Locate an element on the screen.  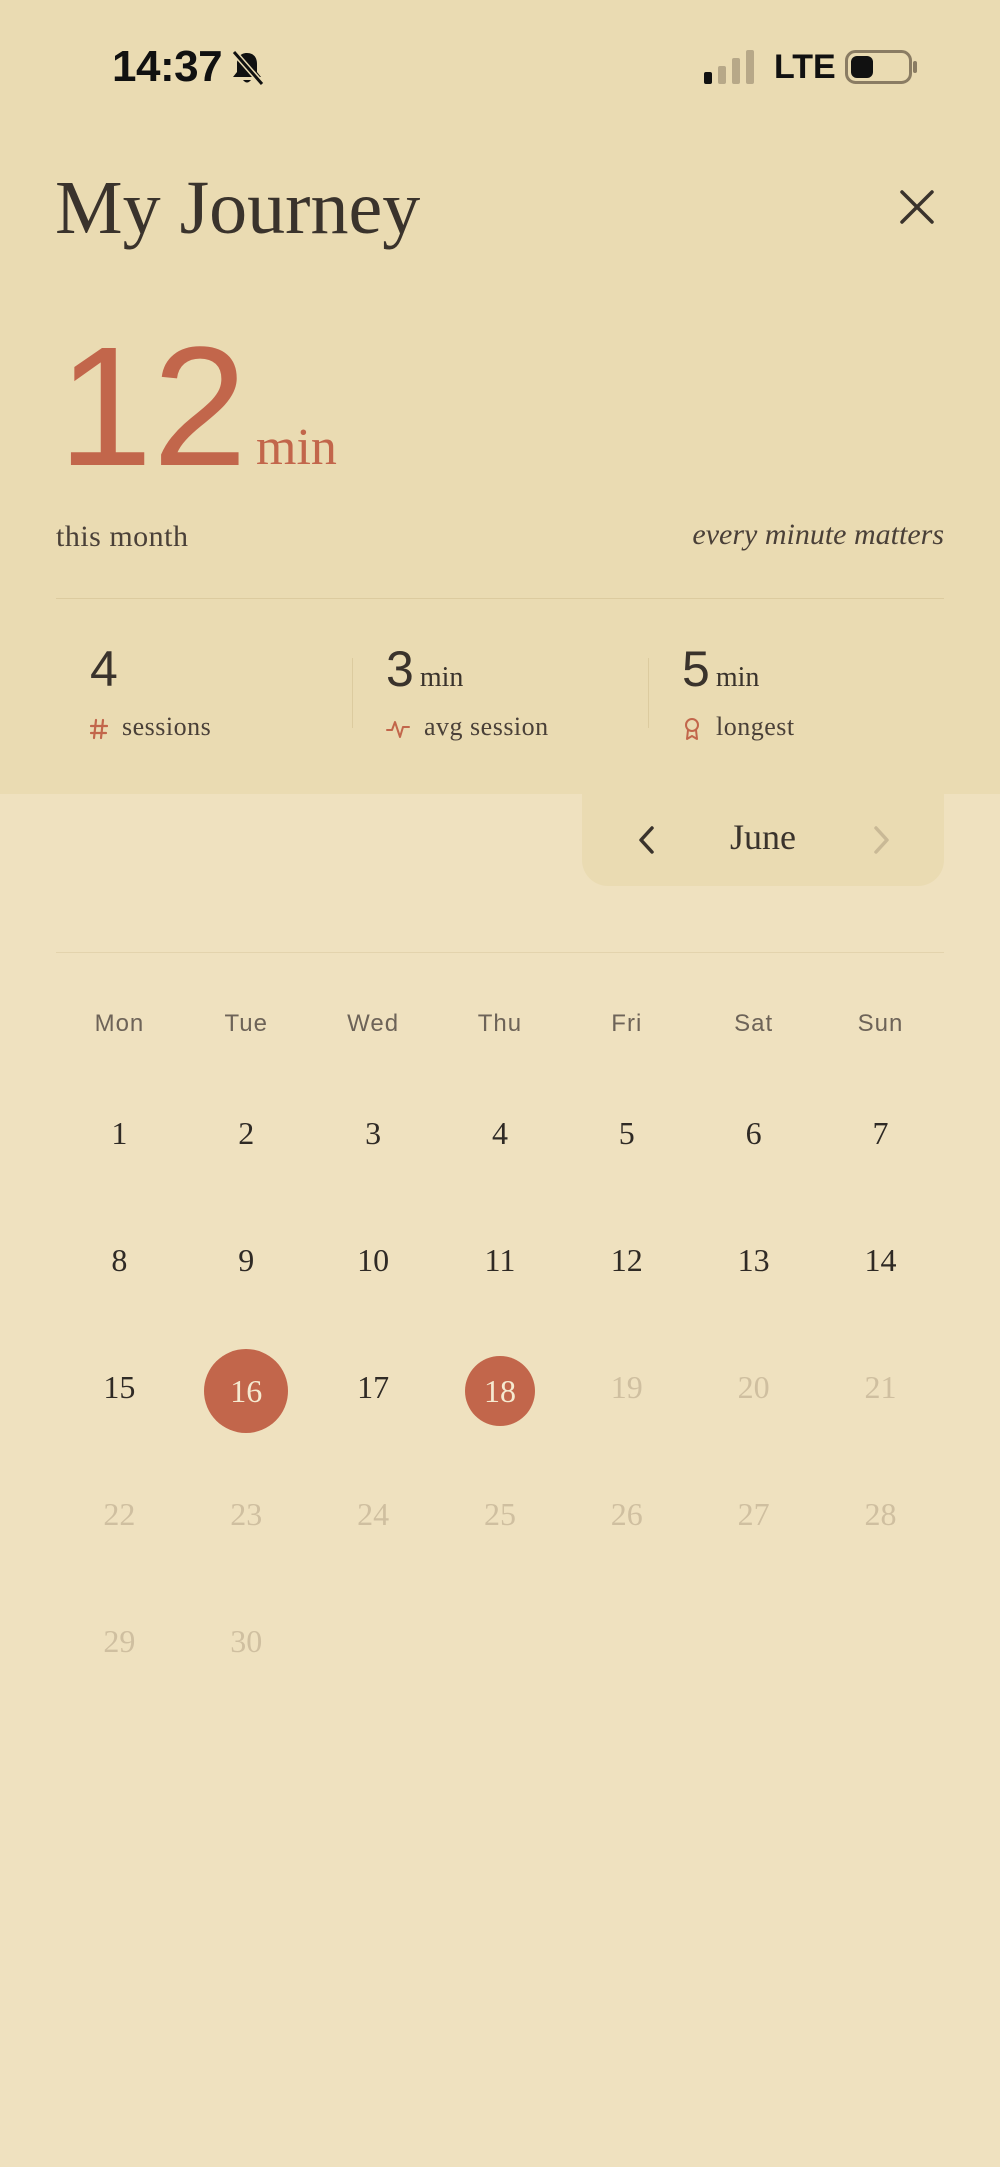
calendar-day: 6 is located at coordinates (753, 1133).